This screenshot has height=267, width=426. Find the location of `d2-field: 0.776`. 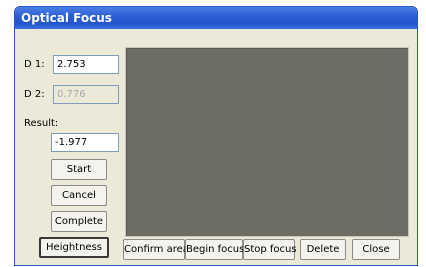

d2-field: 0.776 is located at coordinates (86, 94).